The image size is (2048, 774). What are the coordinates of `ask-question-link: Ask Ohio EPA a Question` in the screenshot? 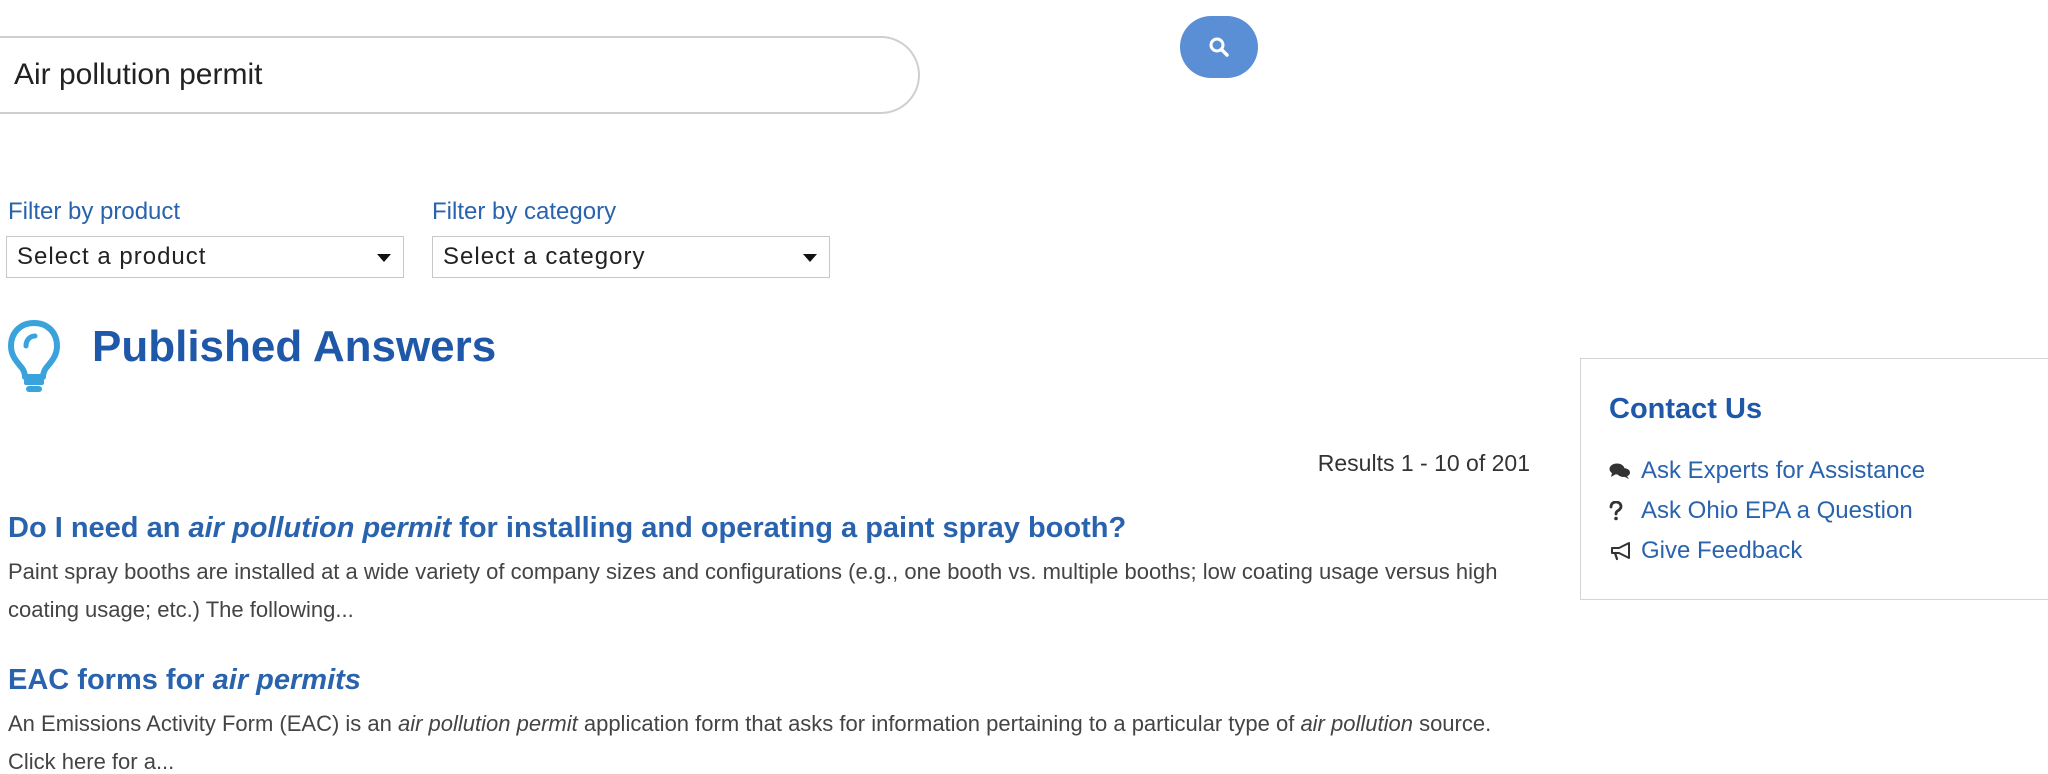 It's located at (1777, 511).